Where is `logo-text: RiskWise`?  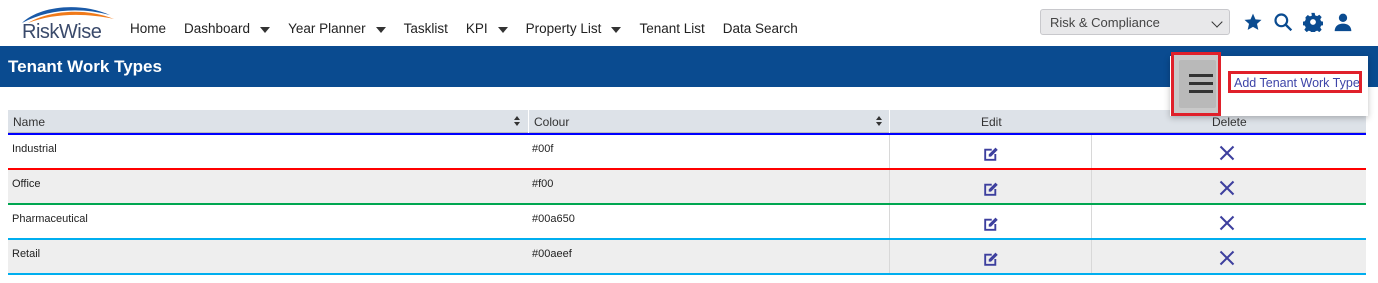
logo-text: RiskWise is located at coordinates (62, 32).